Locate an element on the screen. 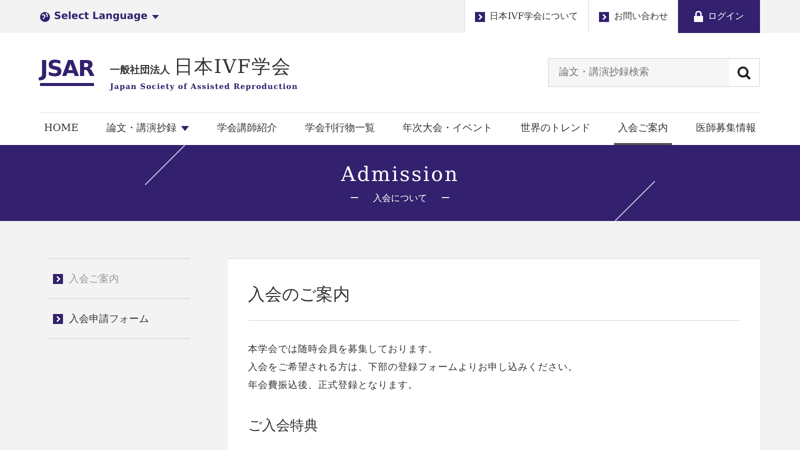 This screenshot has height=450, width=800. globe-icon is located at coordinates (45, 17).